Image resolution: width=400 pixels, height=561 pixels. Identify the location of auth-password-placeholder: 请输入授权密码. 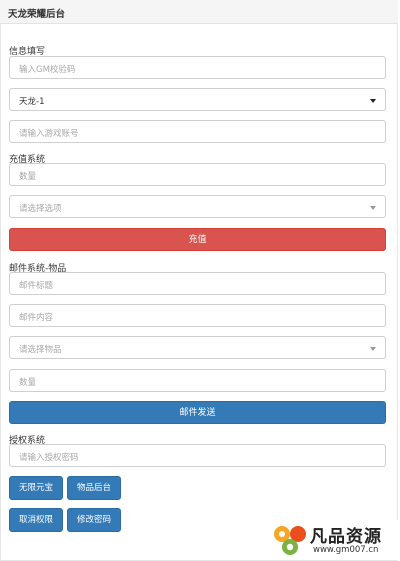
(49, 458).